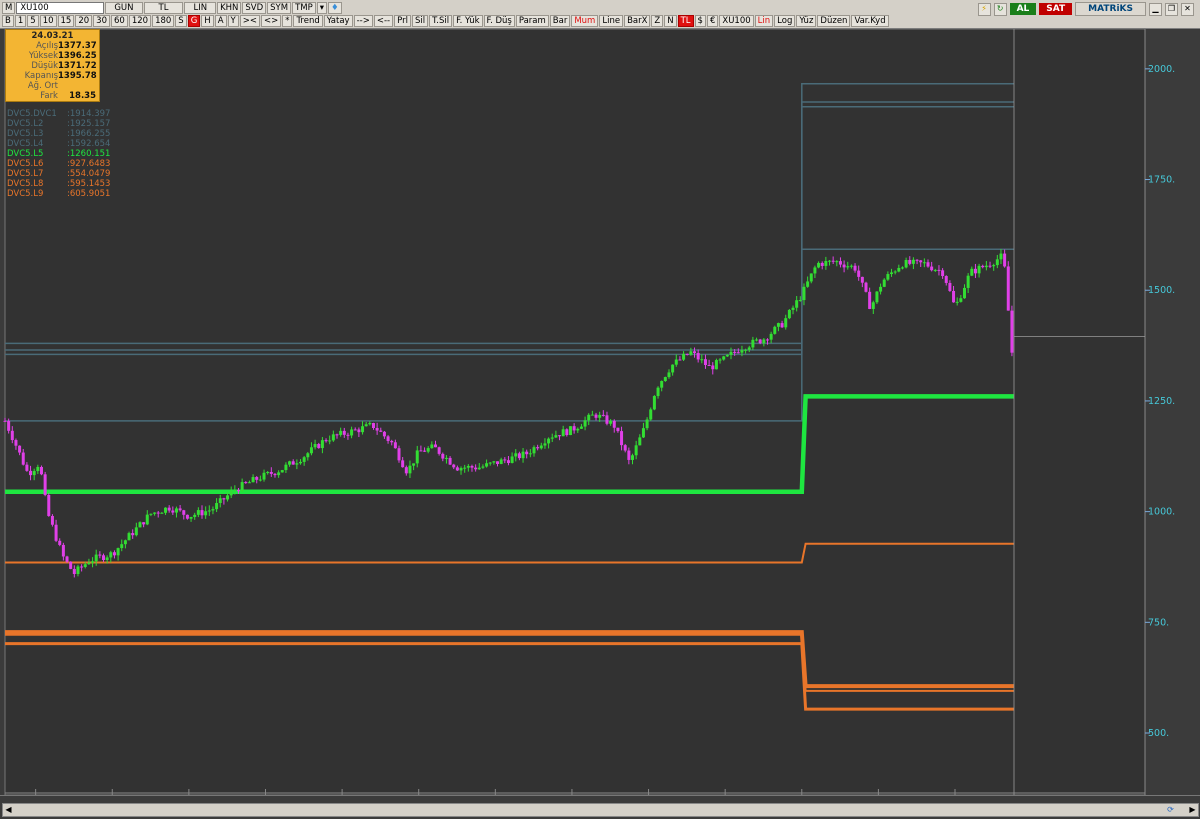  What do you see at coordinates (335, 8) in the screenshot?
I see `bird-icon: ♦` at bounding box center [335, 8].